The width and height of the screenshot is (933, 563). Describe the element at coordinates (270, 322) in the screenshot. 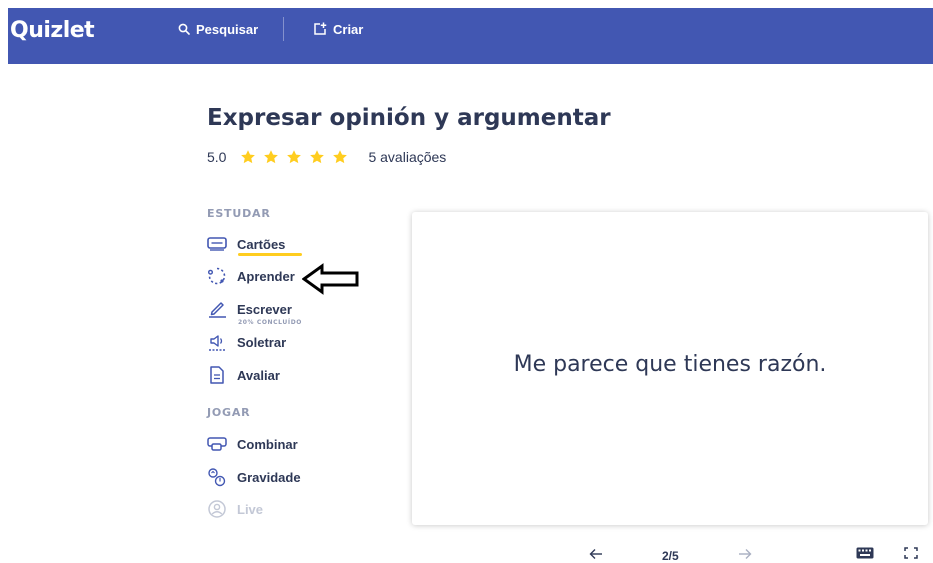

I see `write-progress-label: 20% CONCLUÍDO` at that location.